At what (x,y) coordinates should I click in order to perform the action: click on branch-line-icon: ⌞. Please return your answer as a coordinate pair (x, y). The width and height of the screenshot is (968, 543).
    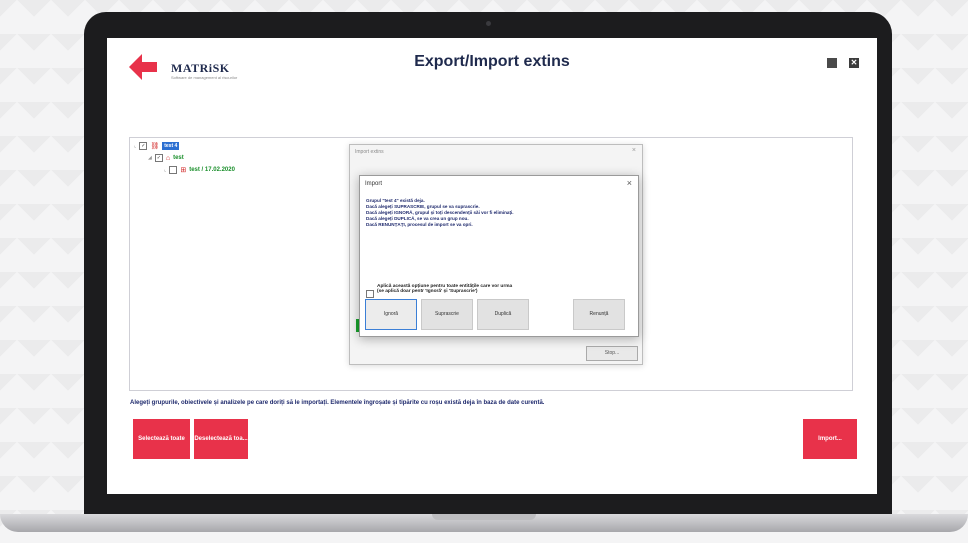
    Looking at the image, I should click on (165, 170).